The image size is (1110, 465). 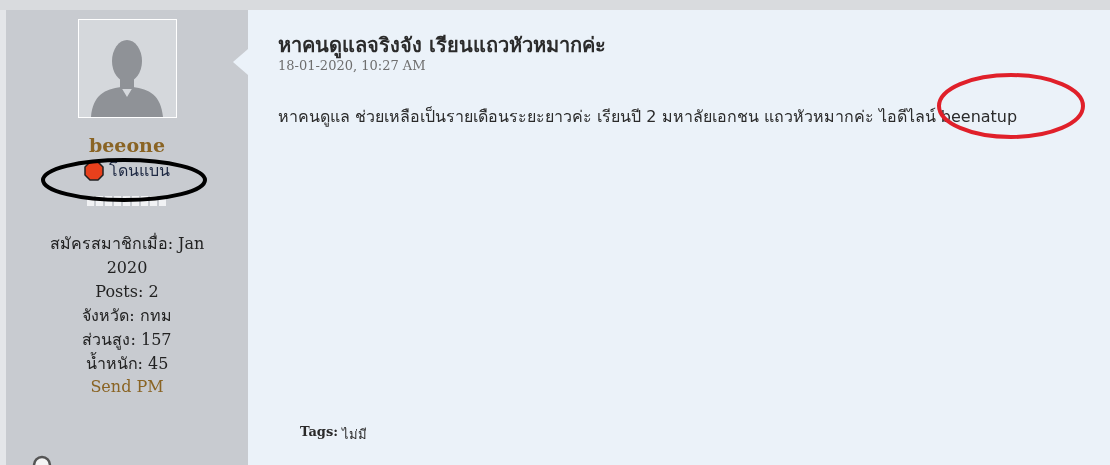 What do you see at coordinates (127, 292) in the screenshot?
I see `member-detail: Posts: 2` at bounding box center [127, 292].